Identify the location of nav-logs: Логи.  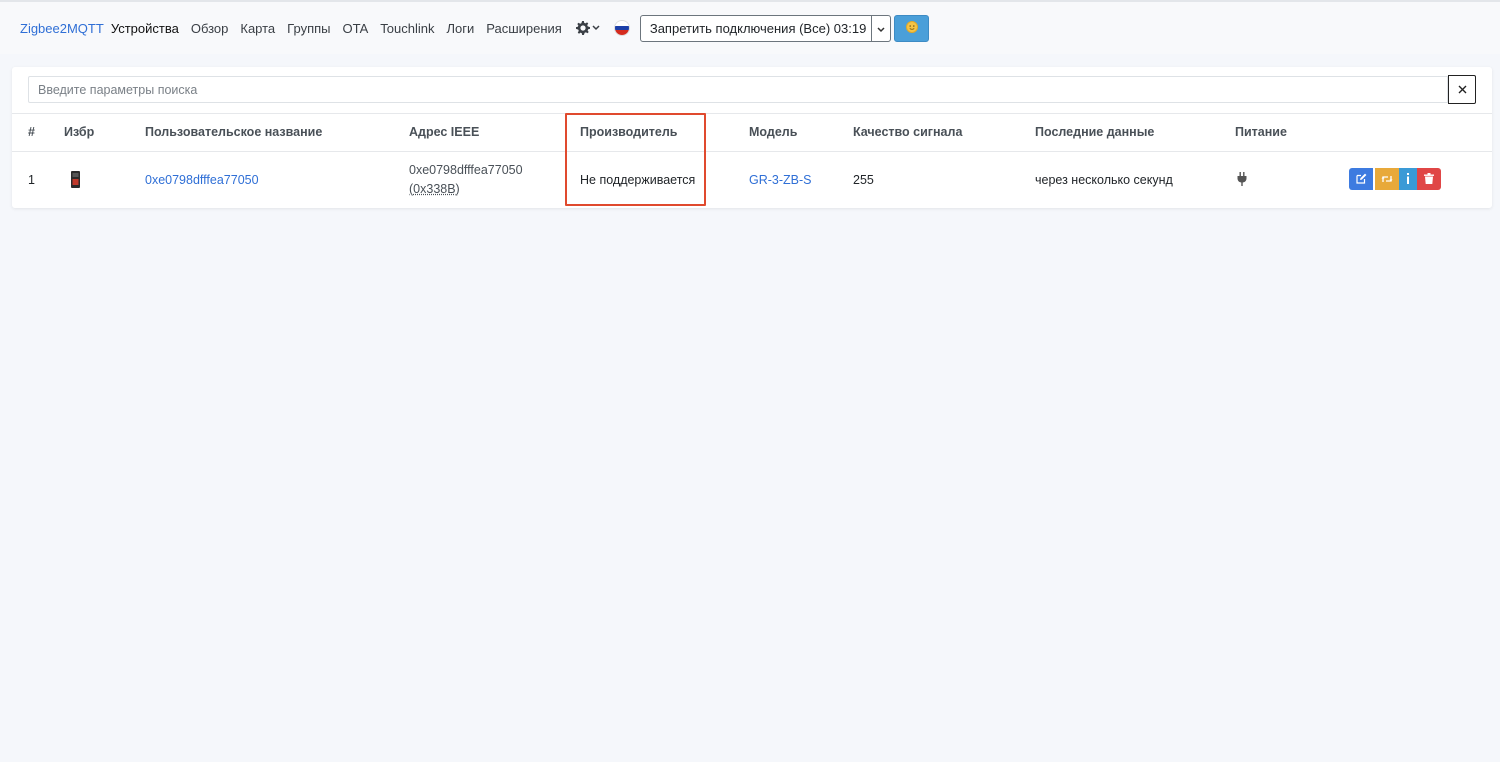
(460, 28).